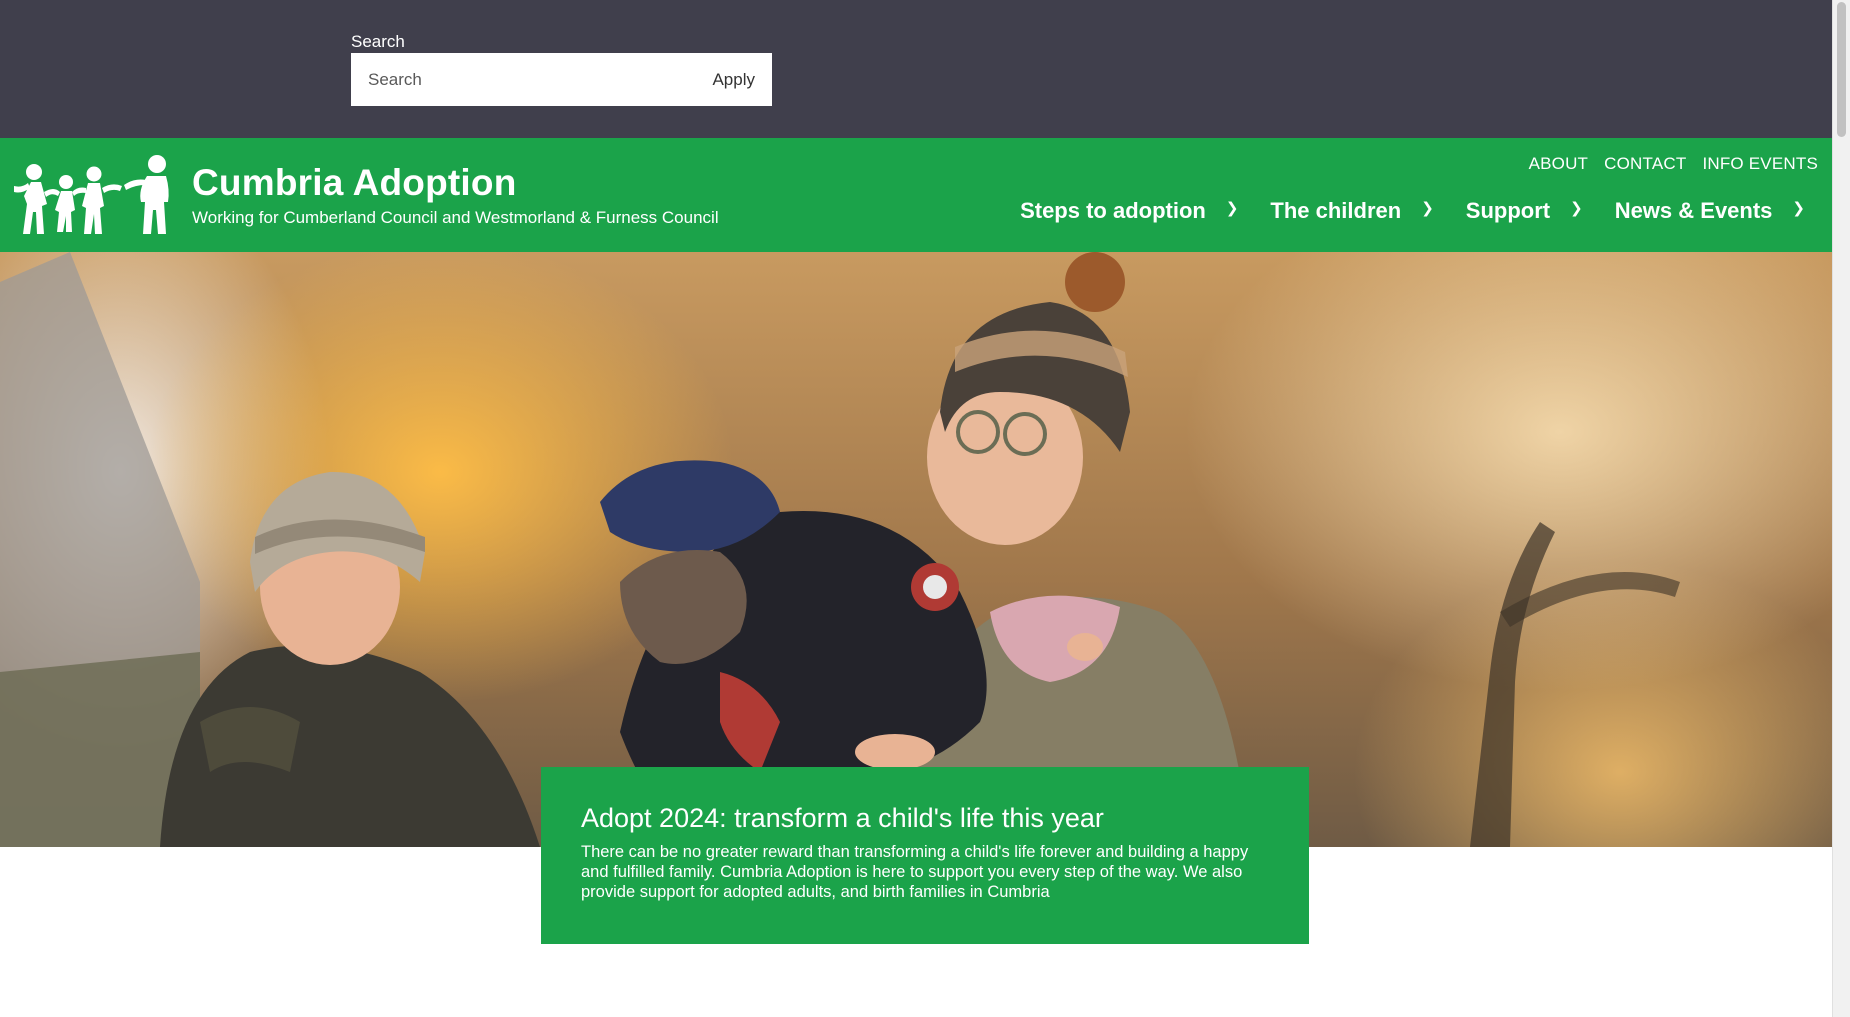  I want to click on main-nav-label: The children, so click(1336, 210).